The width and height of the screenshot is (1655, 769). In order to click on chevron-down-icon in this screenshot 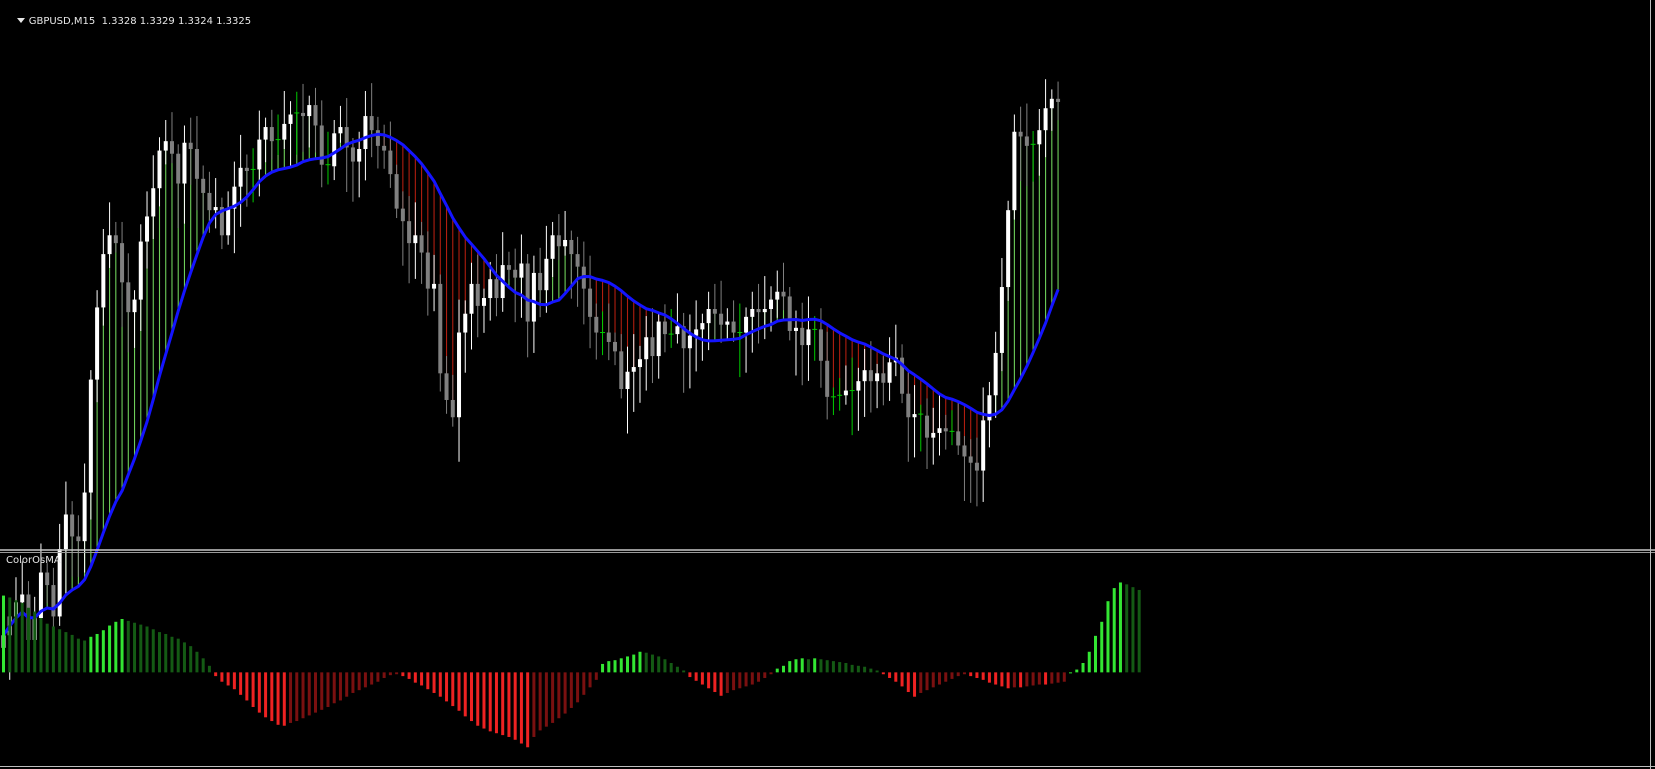, I will do `click(20, 20)`.